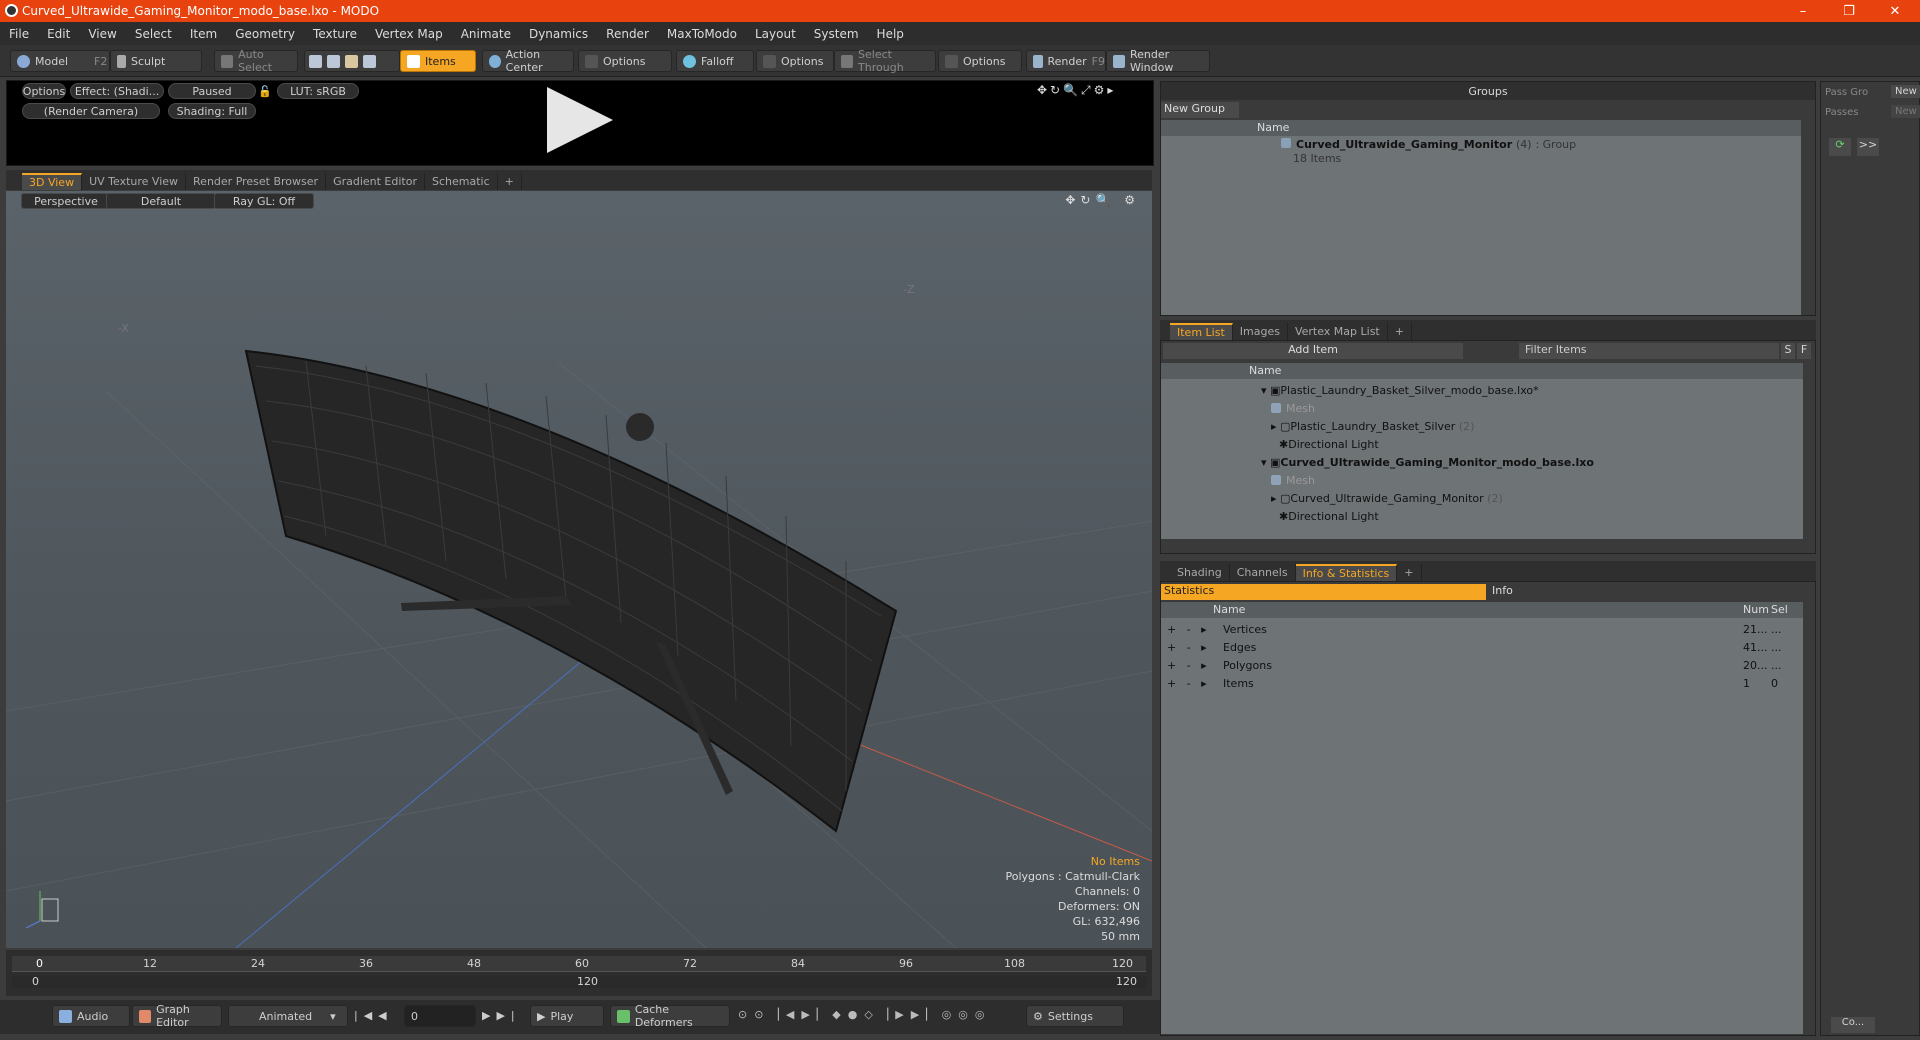  What do you see at coordinates (461, 181) in the screenshot?
I see `tab-schematic: Schematic` at bounding box center [461, 181].